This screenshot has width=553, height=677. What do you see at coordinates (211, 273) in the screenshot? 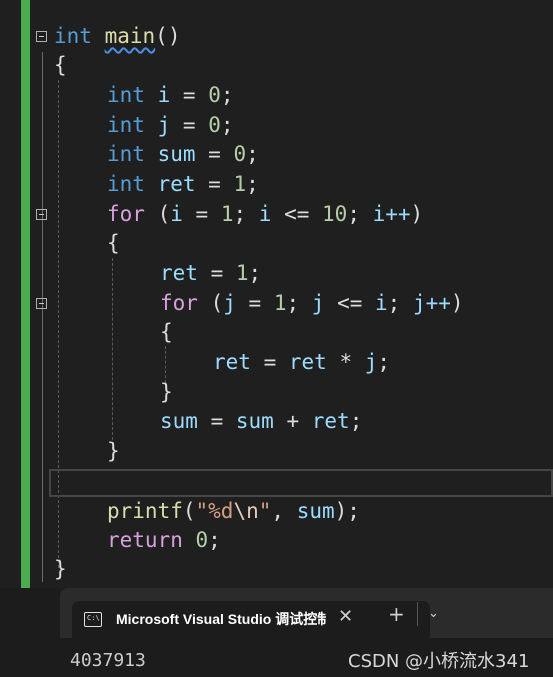
I see `code-line: ret = 1;` at bounding box center [211, 273].